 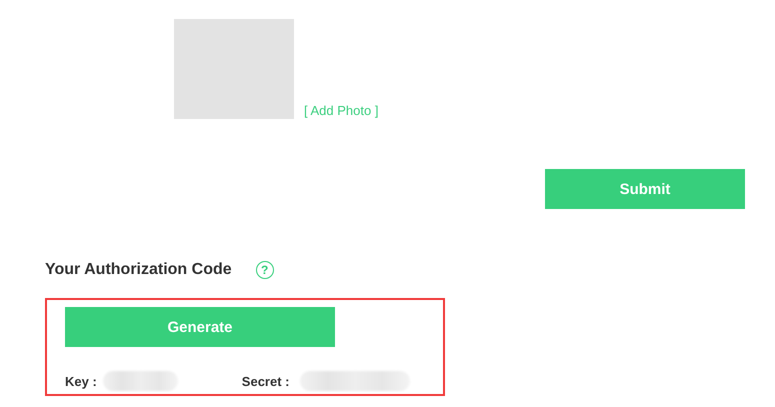 I want to click on submit-button: Submit, so click(x=645, y=189).